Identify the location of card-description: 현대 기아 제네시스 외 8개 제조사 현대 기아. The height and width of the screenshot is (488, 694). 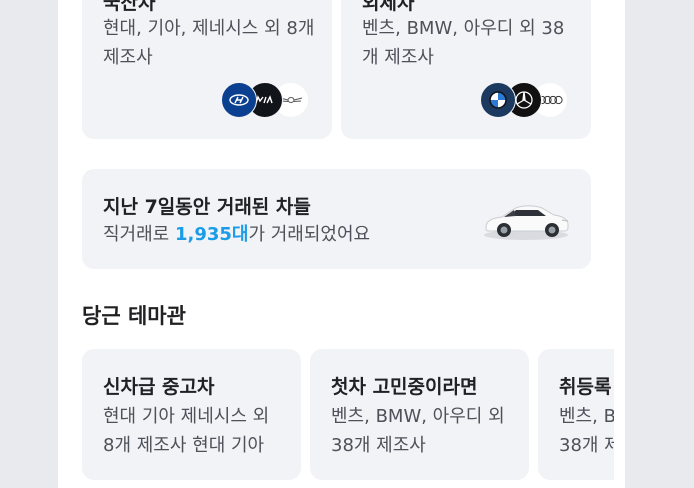
(186, 431).